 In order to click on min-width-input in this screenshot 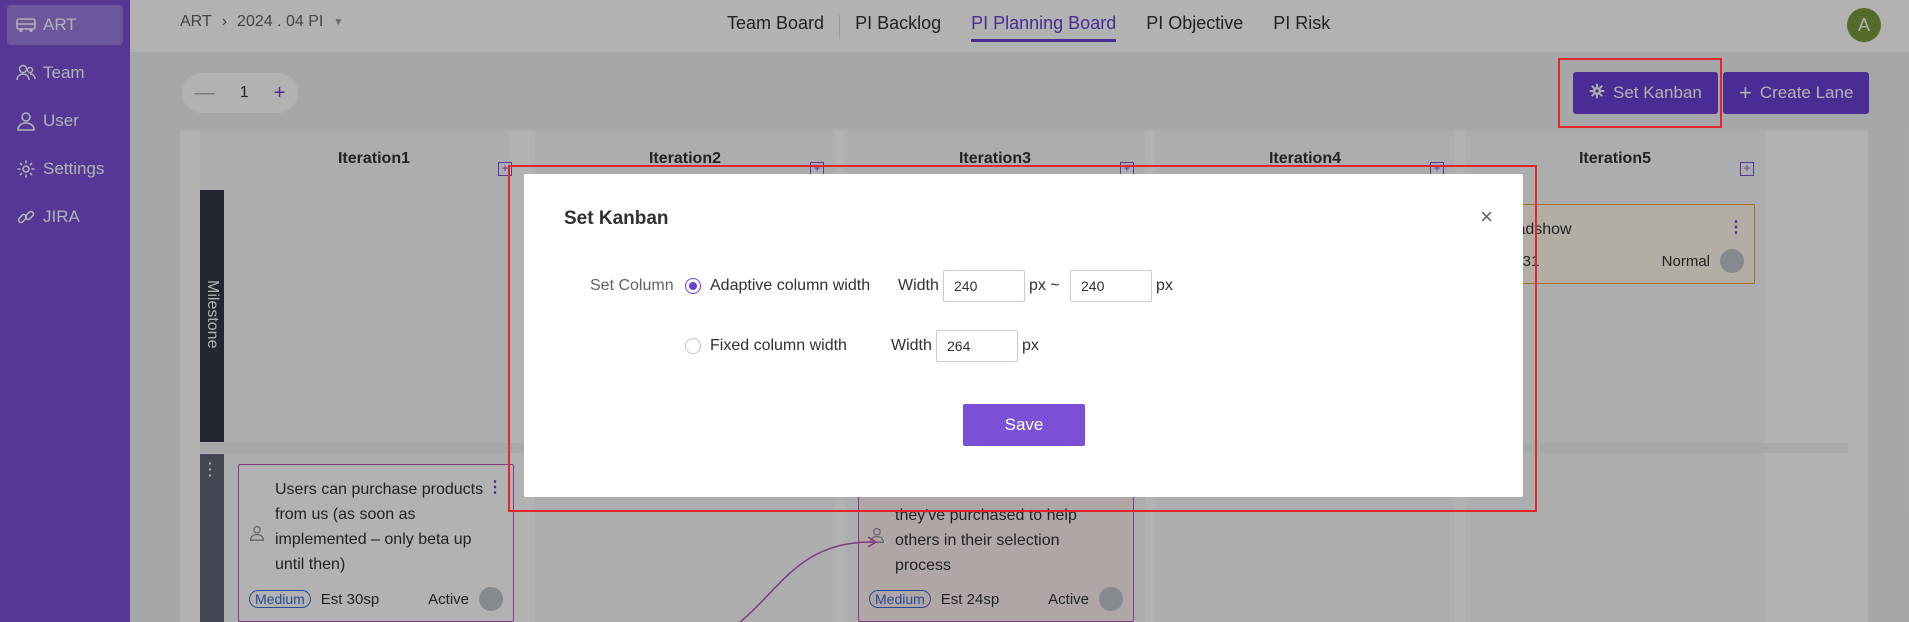, I will do `click(984, 286)`.